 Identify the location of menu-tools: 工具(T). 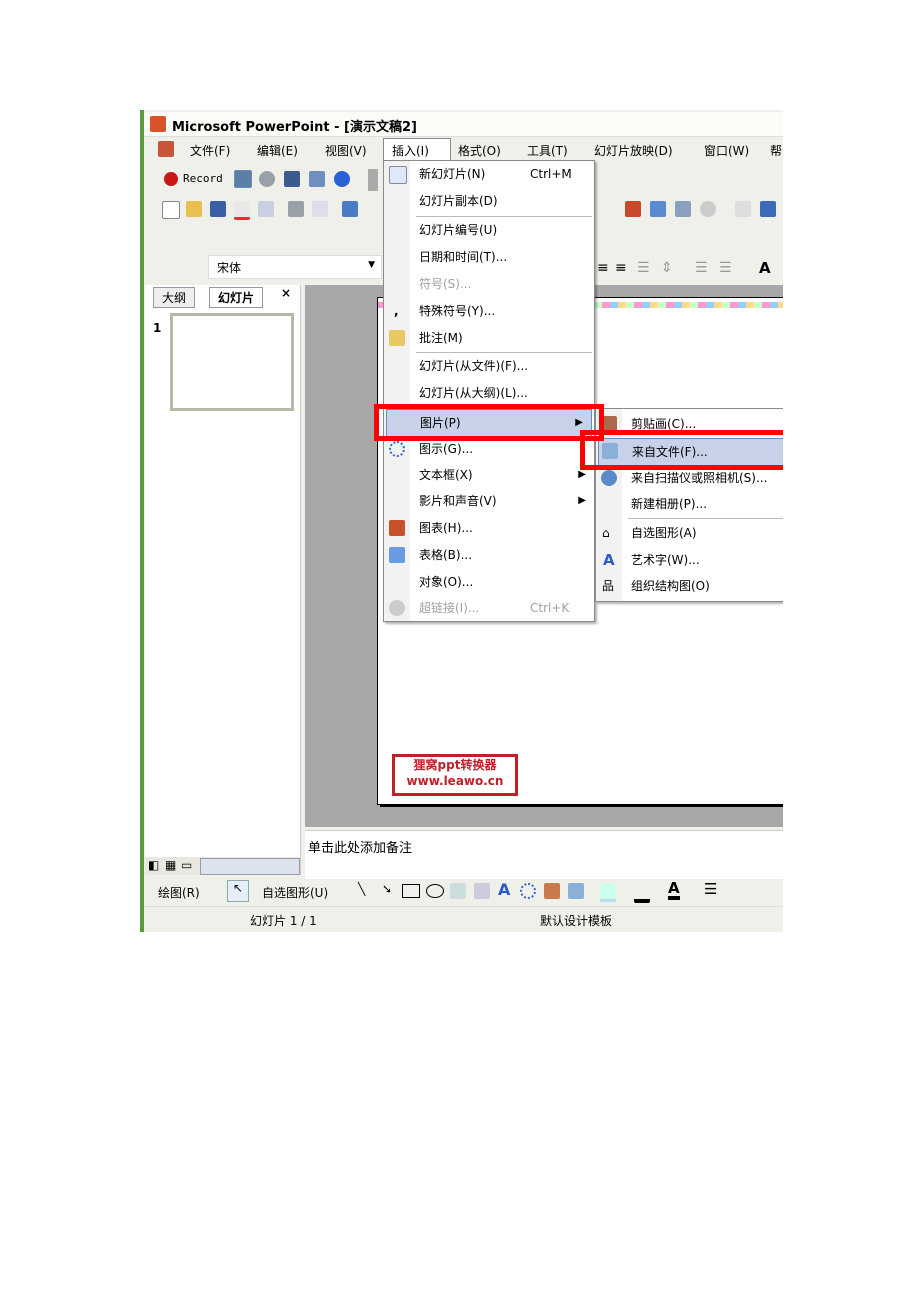
(547, 150).